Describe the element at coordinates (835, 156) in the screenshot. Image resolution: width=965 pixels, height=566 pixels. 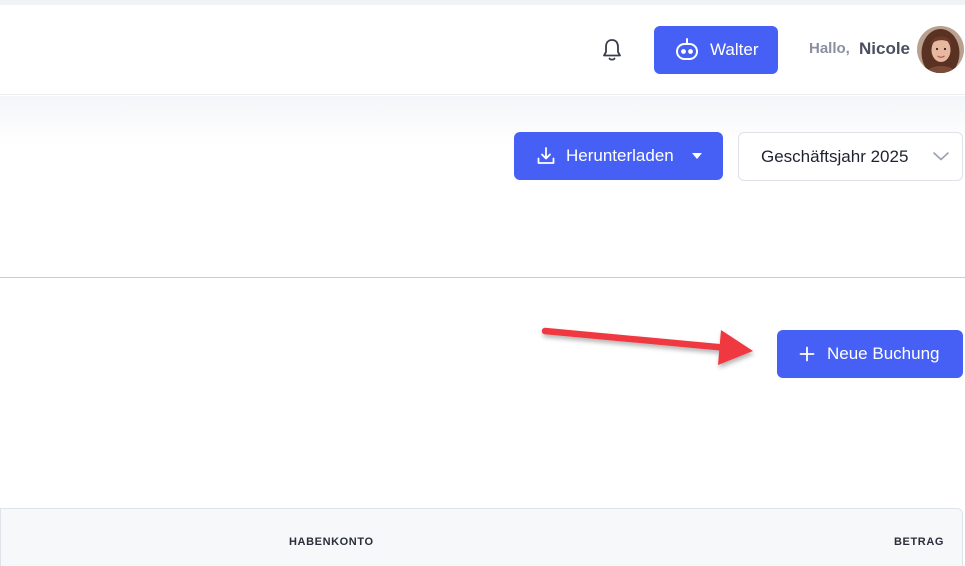
I see `fiscal-year-value: Geschäftsjahr 2025` at that location.